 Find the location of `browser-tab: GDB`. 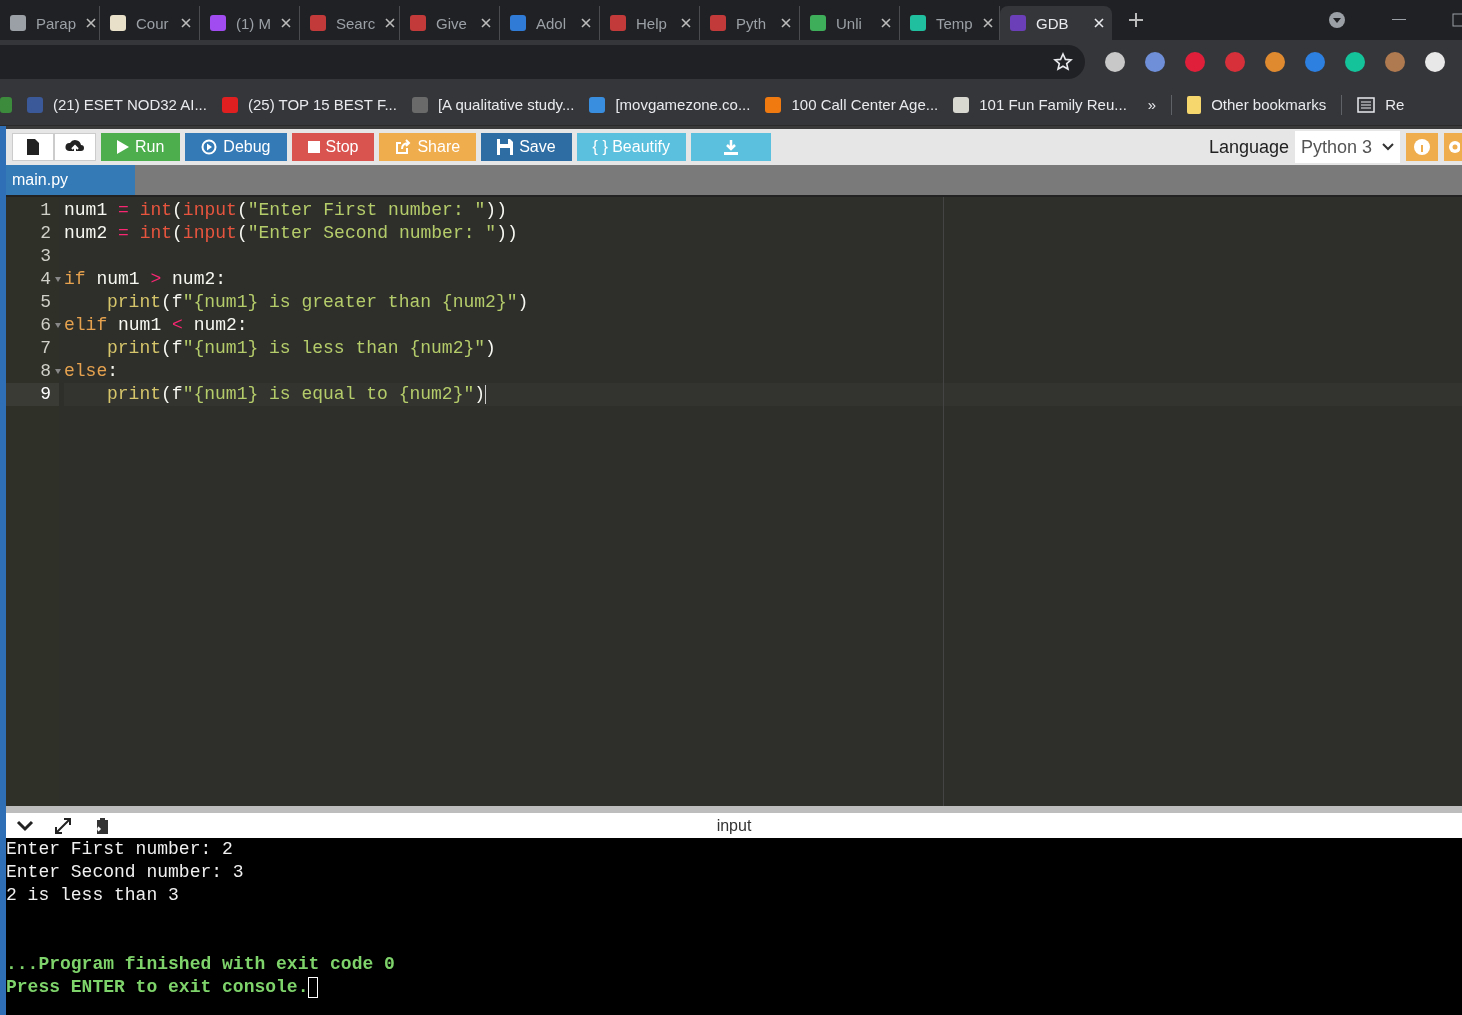

browser-tab: GDB is located at coordinates (1056, 23).